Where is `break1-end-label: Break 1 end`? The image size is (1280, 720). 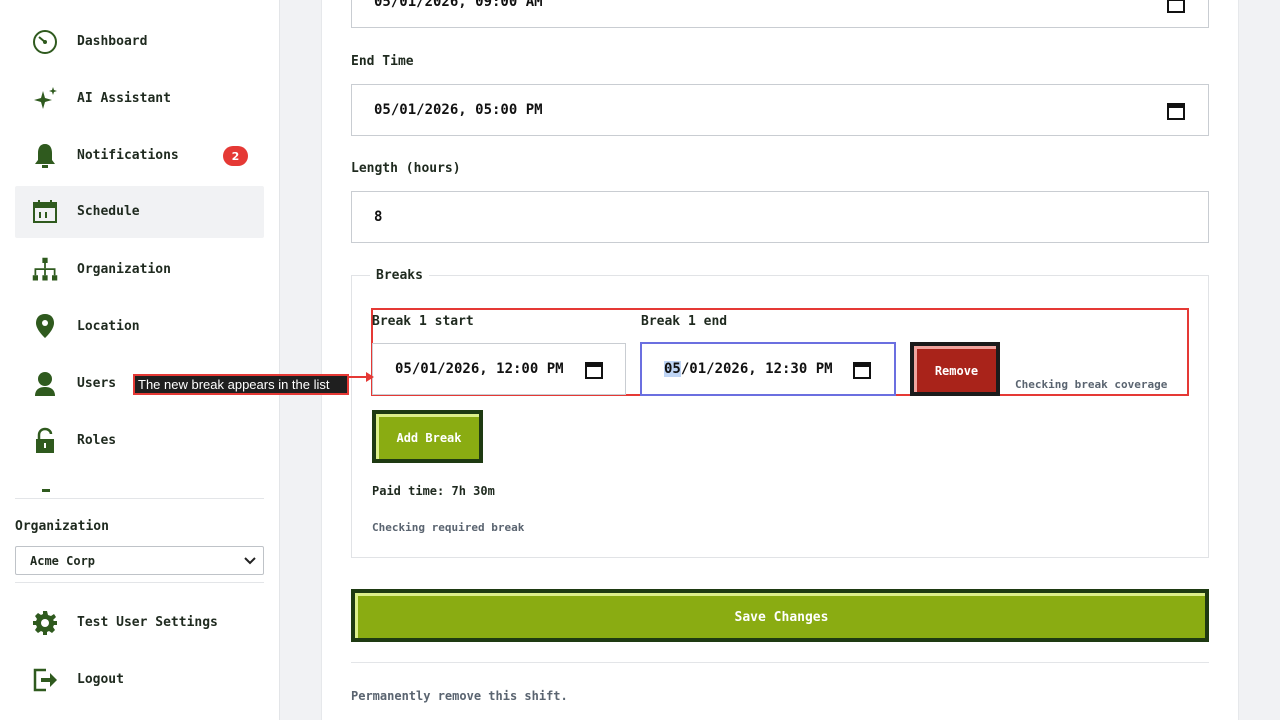 break1-end-label: Break 1 end is located at coordinates (684, 321).